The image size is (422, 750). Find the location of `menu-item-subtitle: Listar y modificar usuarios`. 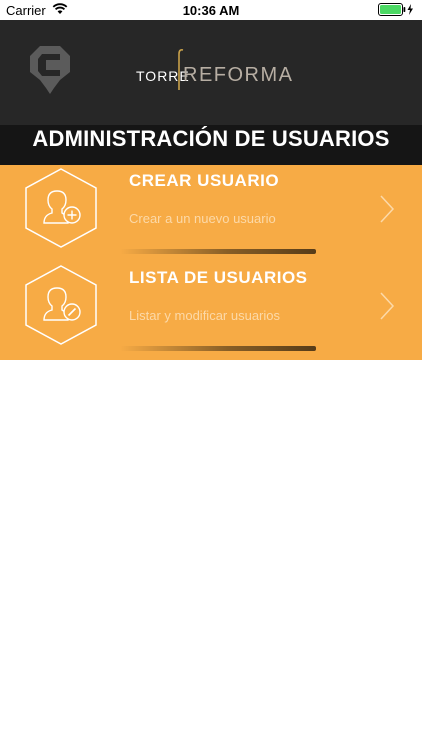

menu-item-subtitle: Listar y modificar usuarios is located at coordinates (204, 315).